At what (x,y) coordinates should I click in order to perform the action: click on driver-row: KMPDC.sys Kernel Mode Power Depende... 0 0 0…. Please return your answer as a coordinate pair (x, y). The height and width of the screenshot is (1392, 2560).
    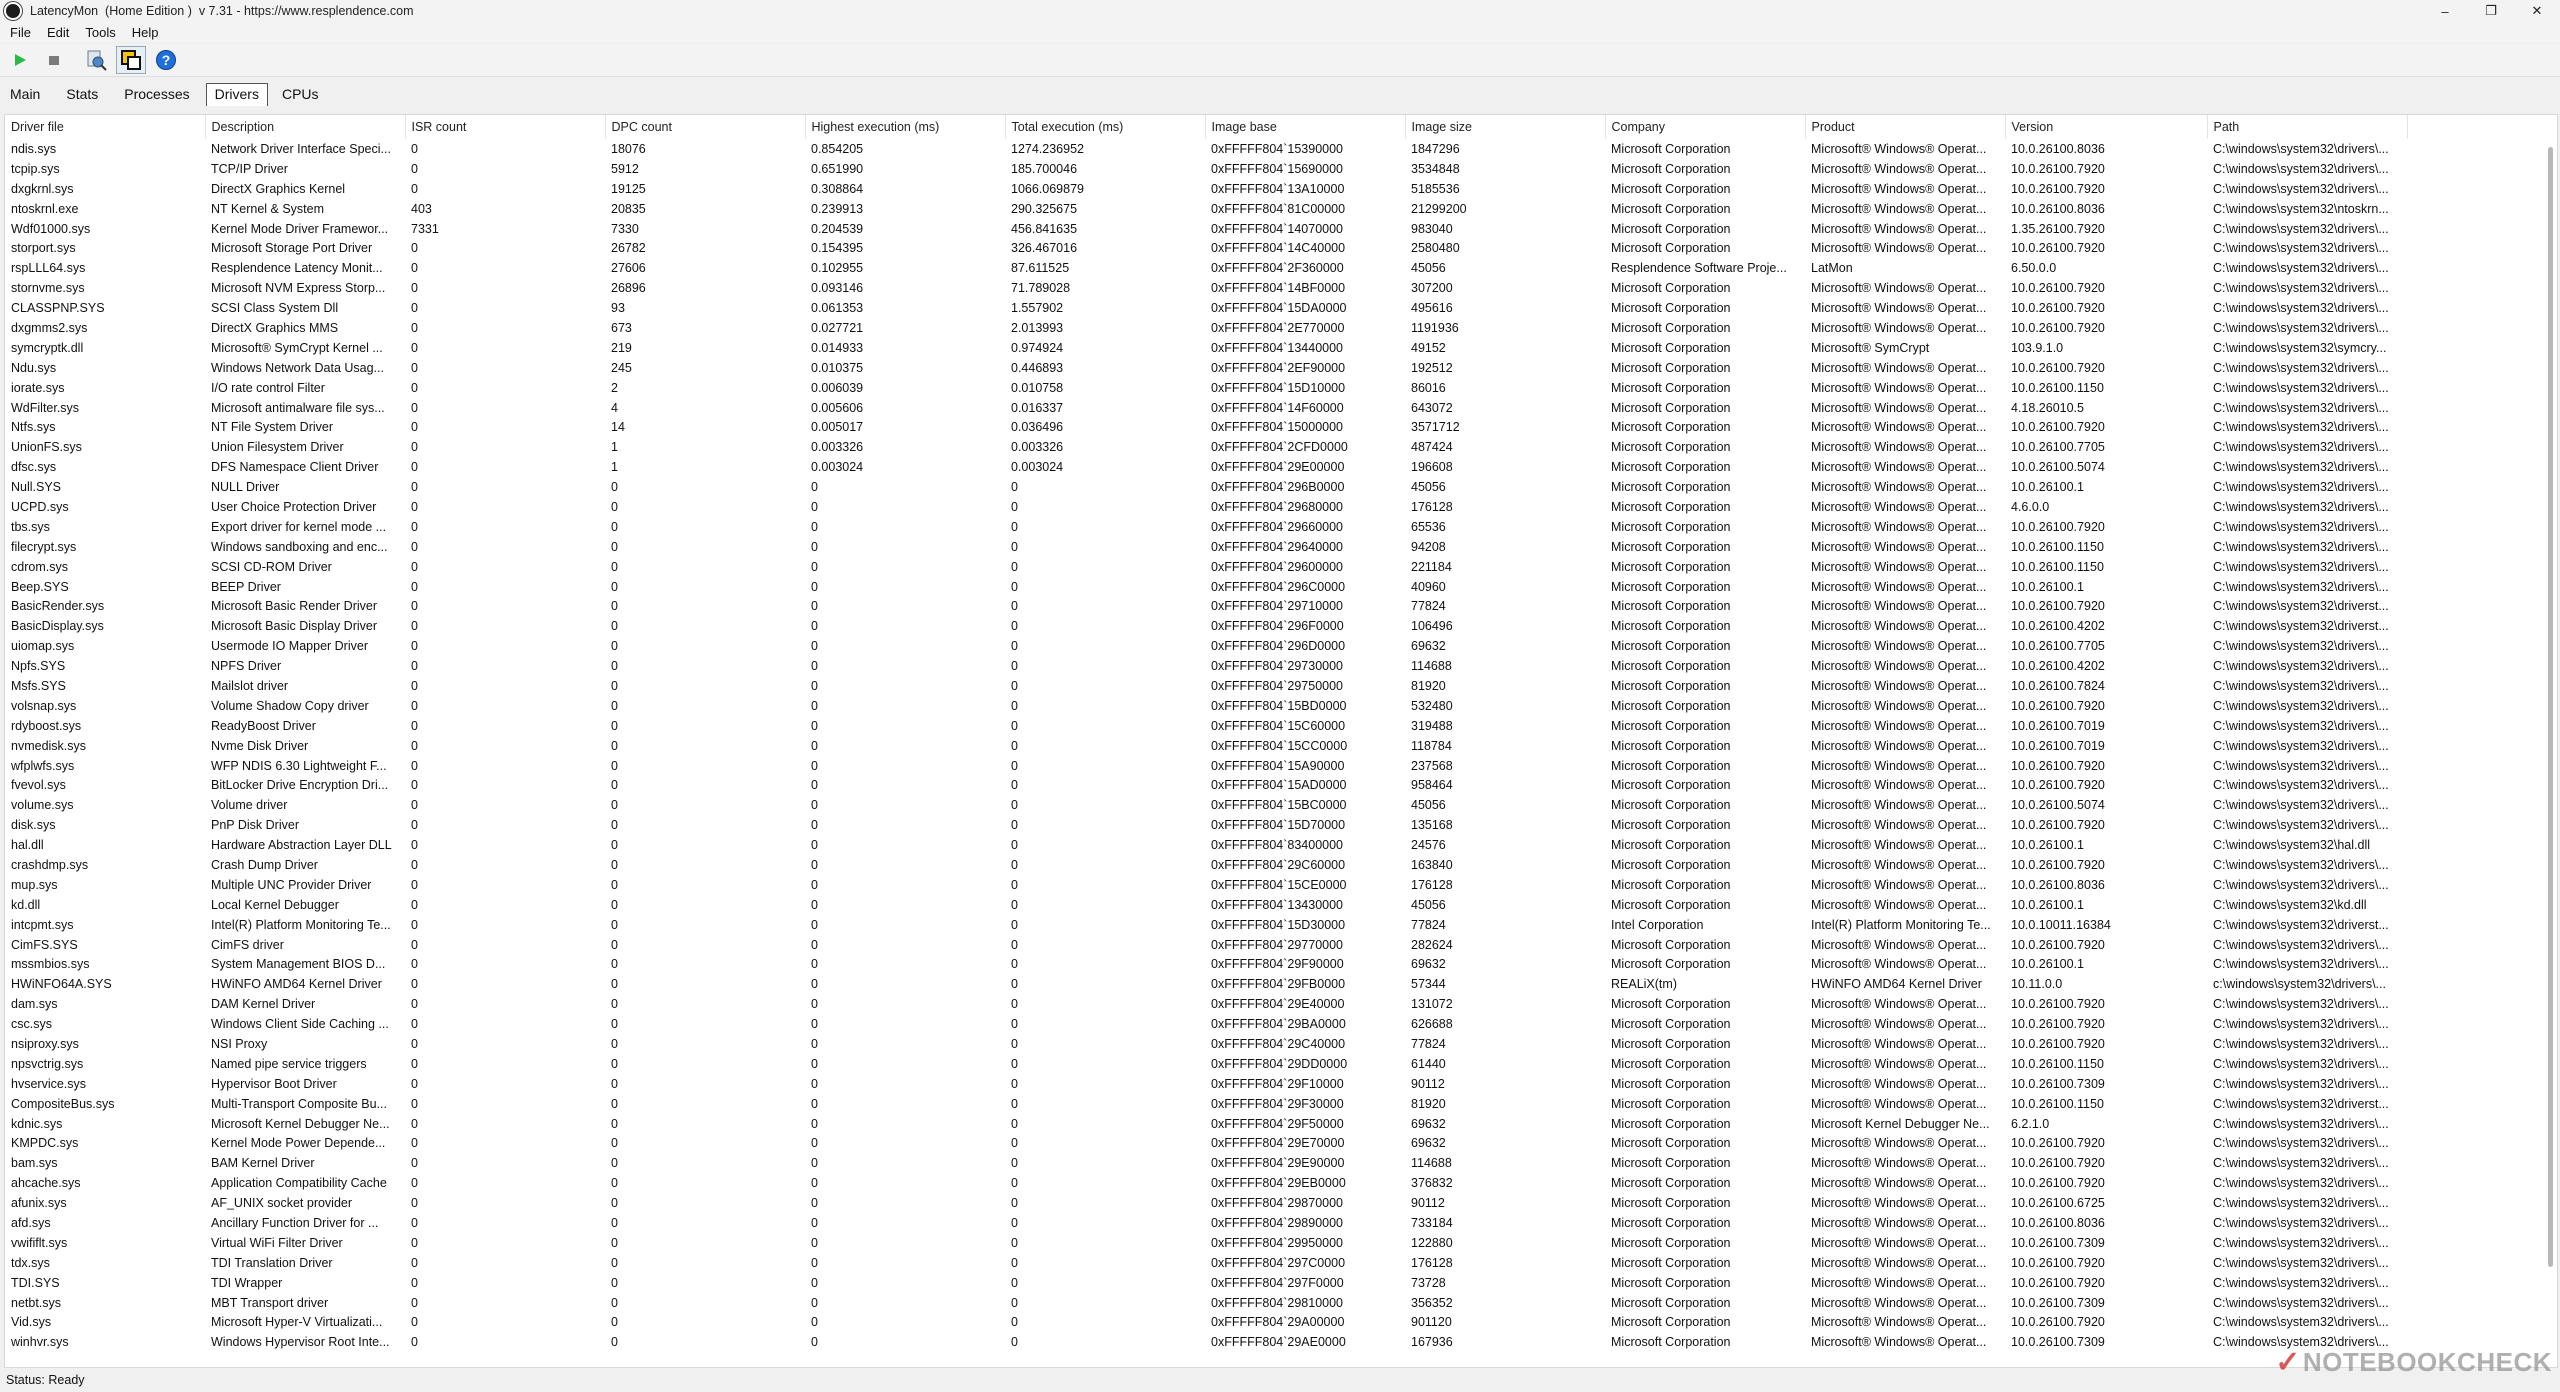
    Looking at the image, I should click on (1206, 1144).